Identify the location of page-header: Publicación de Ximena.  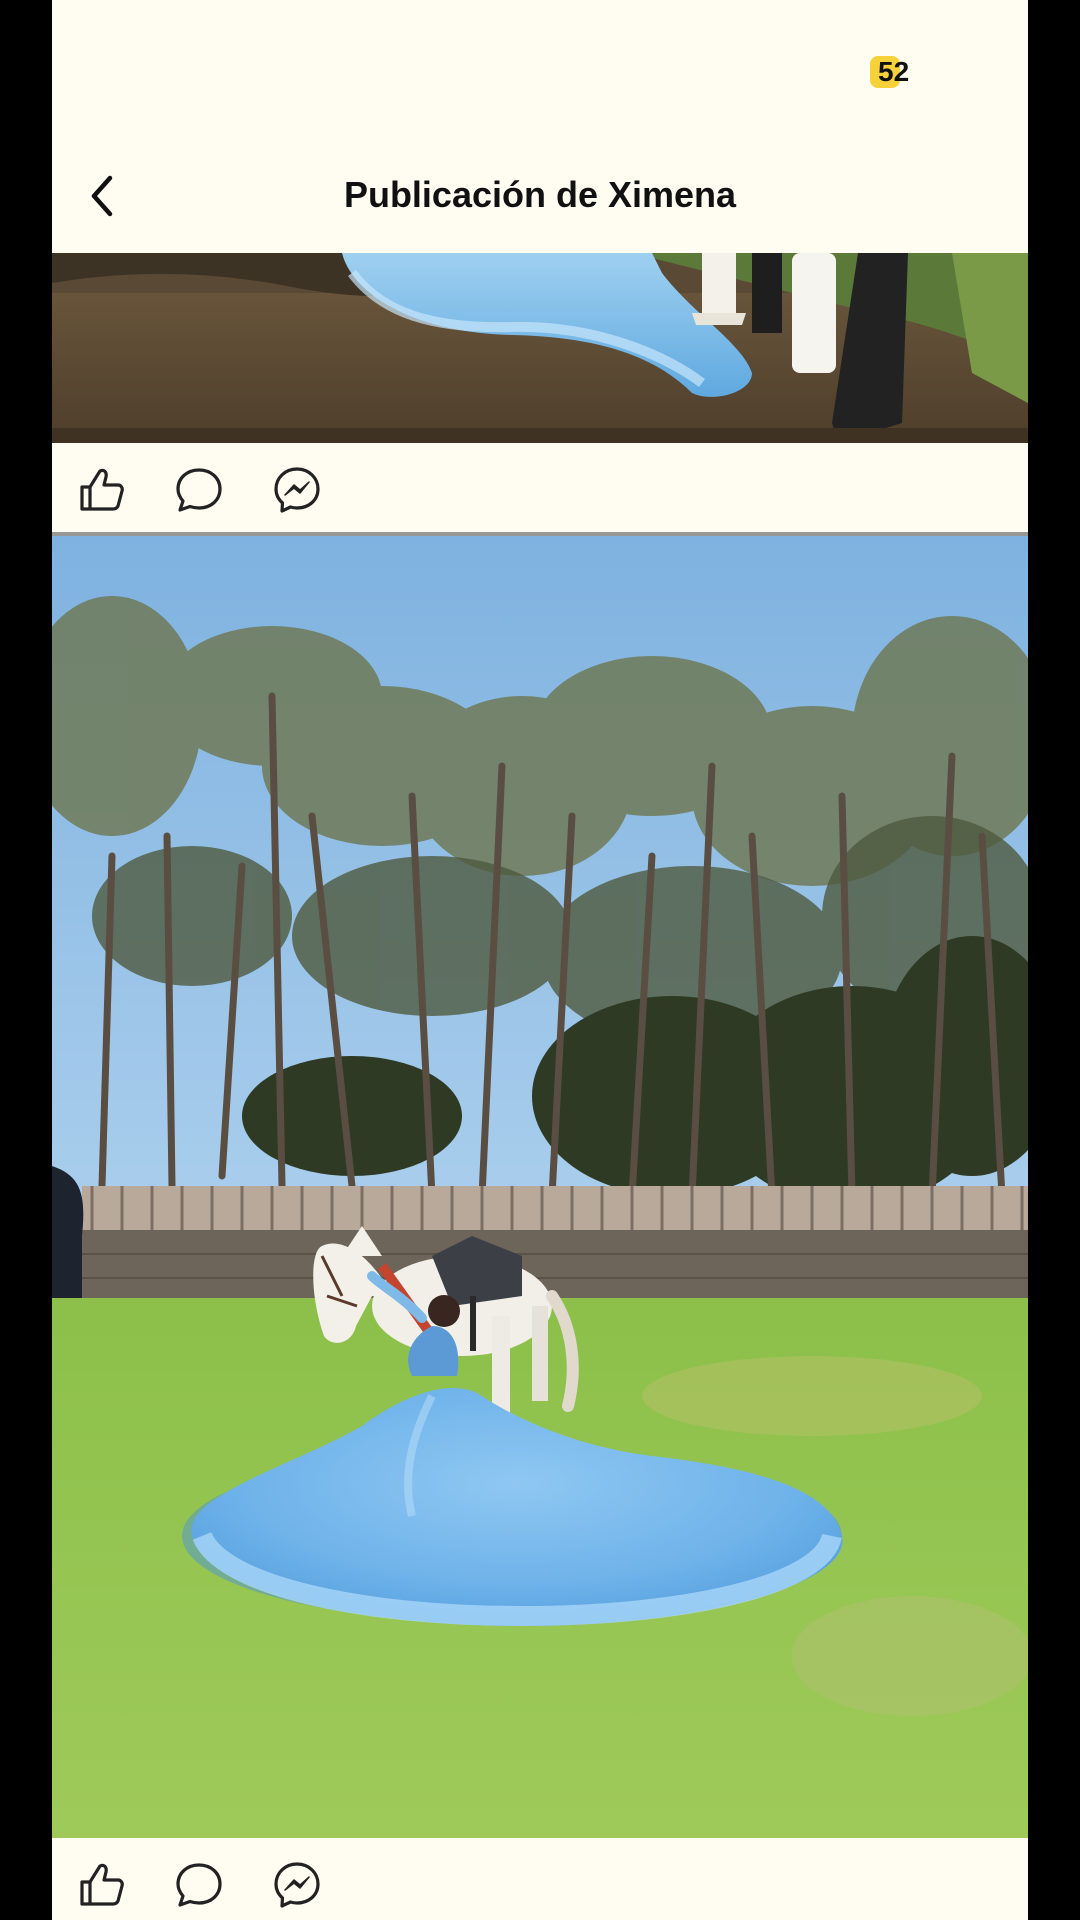
(540, 195).